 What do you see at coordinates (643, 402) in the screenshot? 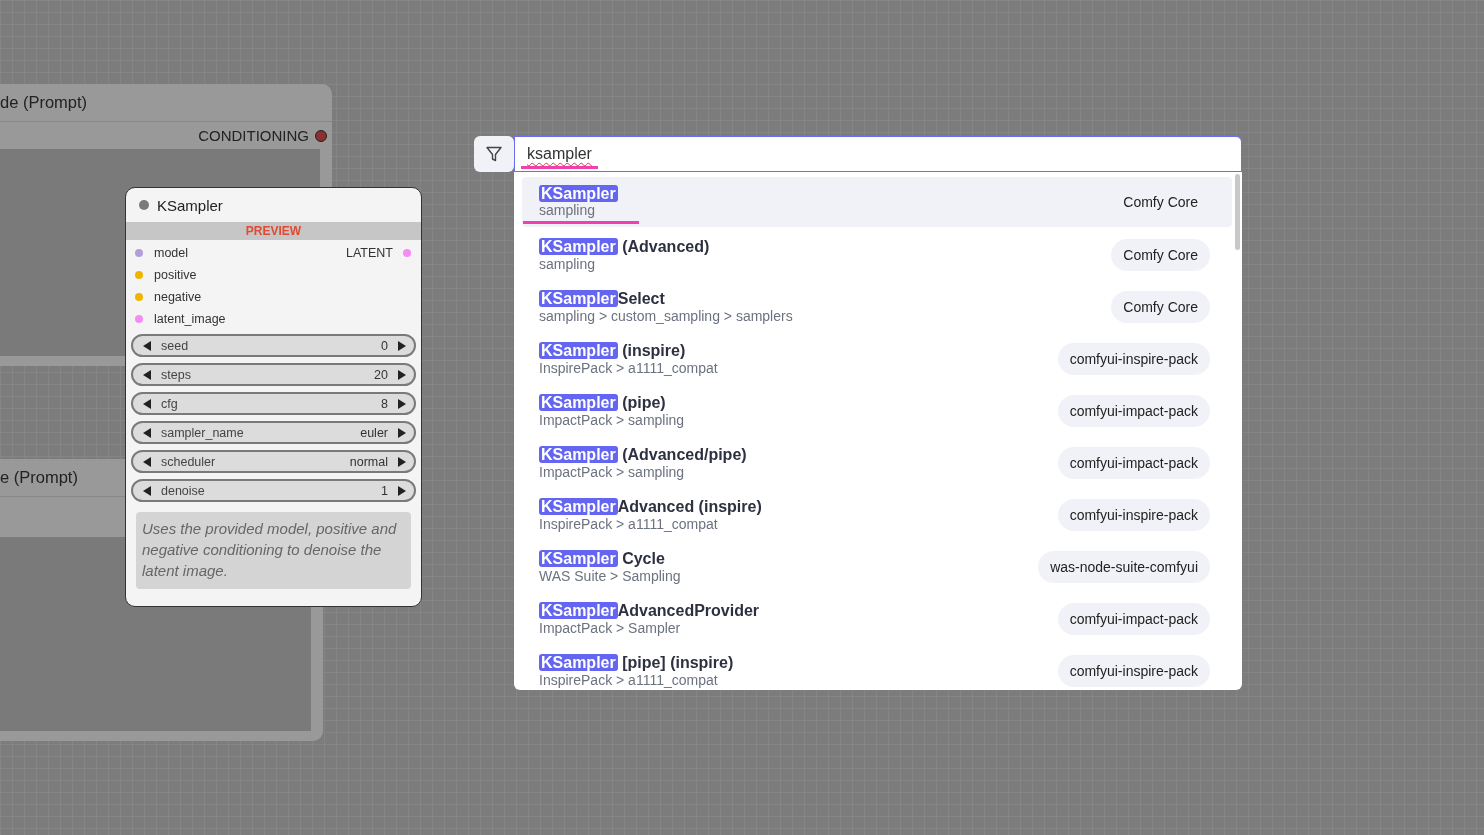
I see `result-name: (pipe)` at bounding box center [643, 402].